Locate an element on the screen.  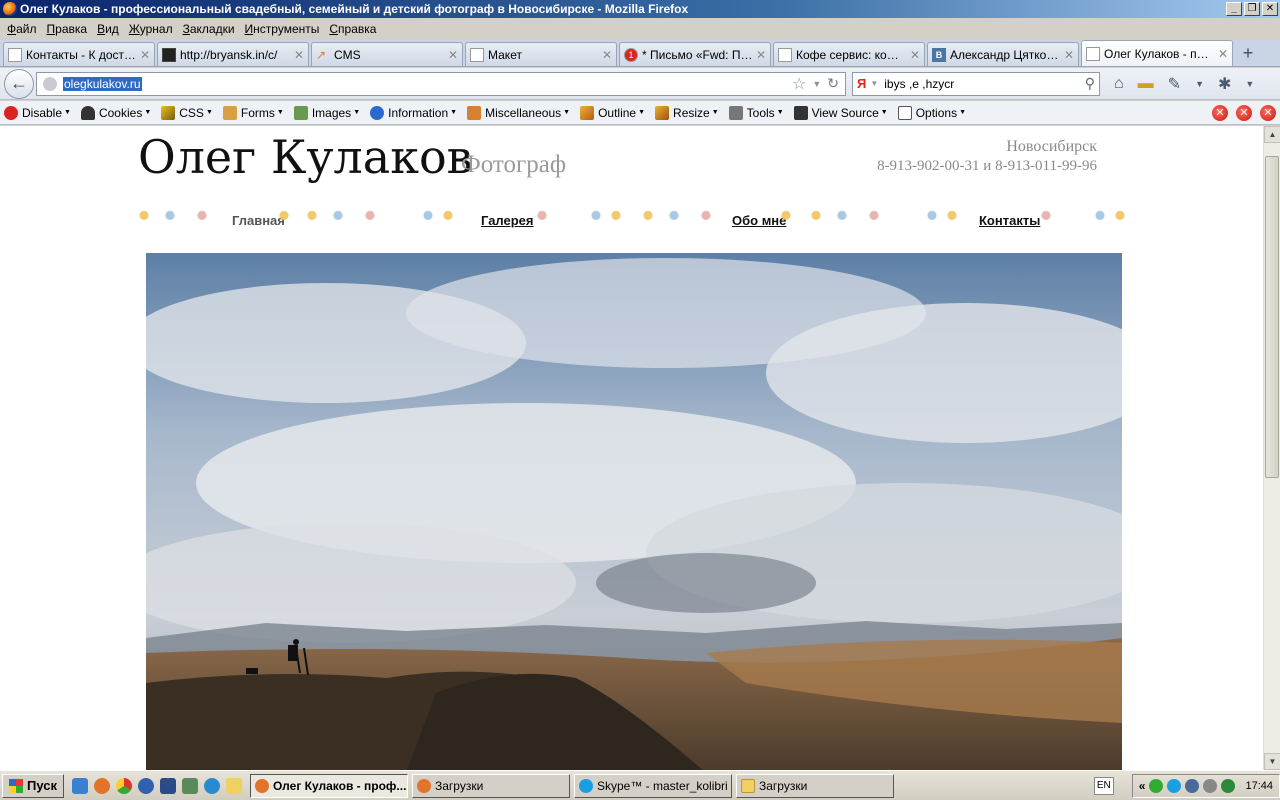
tab-maket: Макет ✕ is located at coordinates (541, 54).